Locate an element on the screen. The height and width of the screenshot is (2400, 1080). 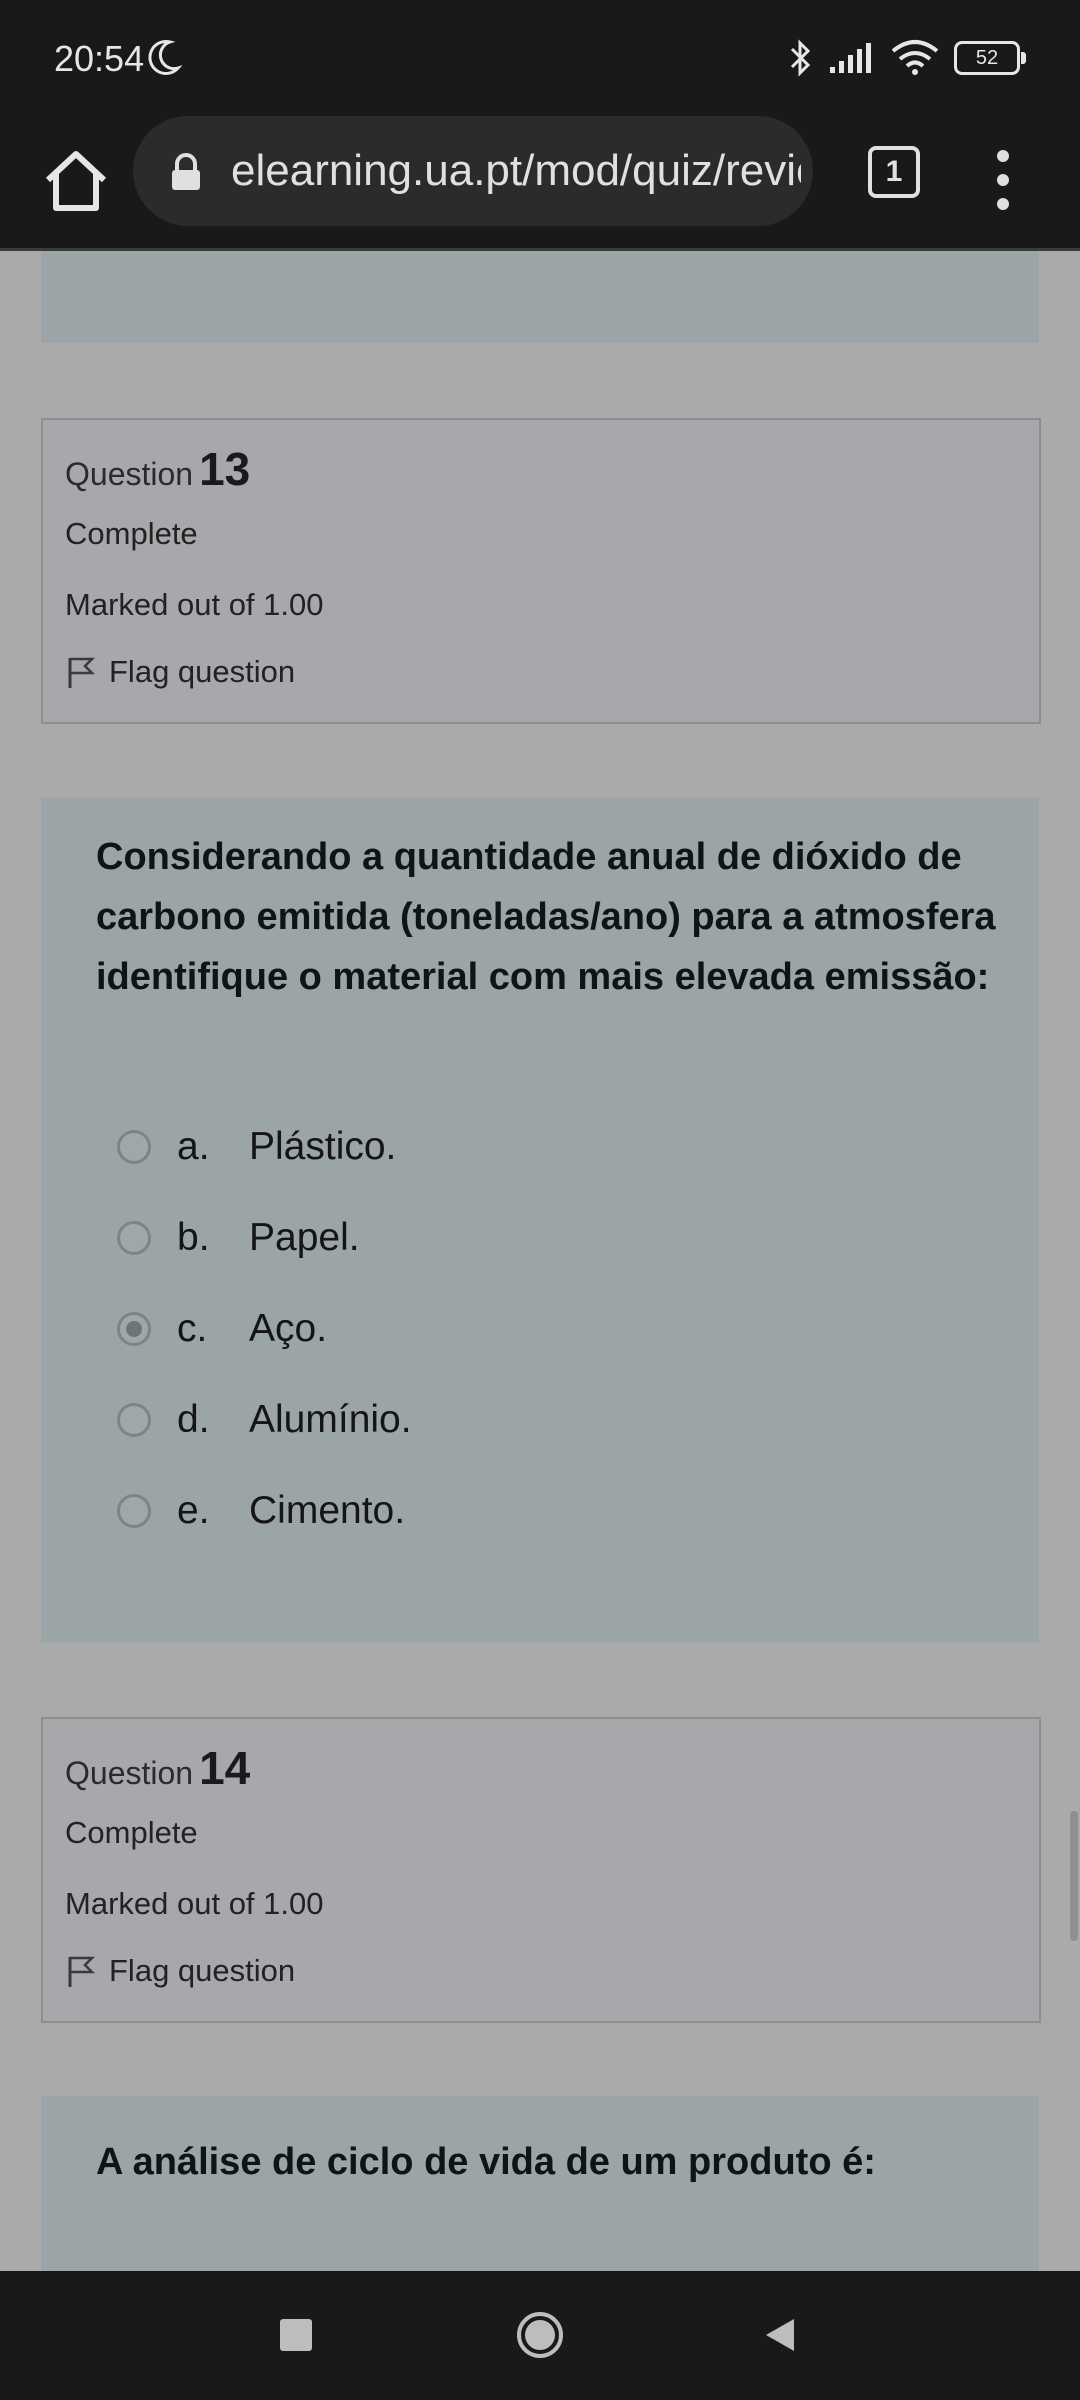
option-text: Plástico. is located at coordinates (323, 1146).